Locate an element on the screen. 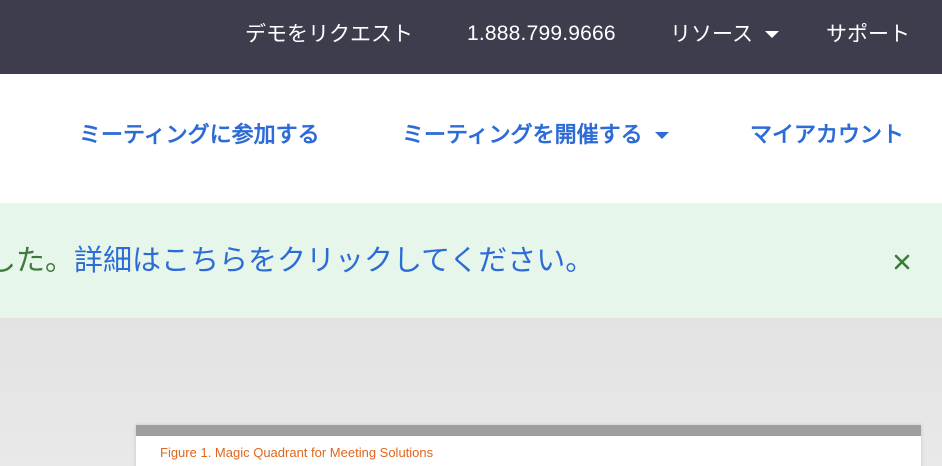  notice-prefix: ました。 is located at coordinates (37, 260).